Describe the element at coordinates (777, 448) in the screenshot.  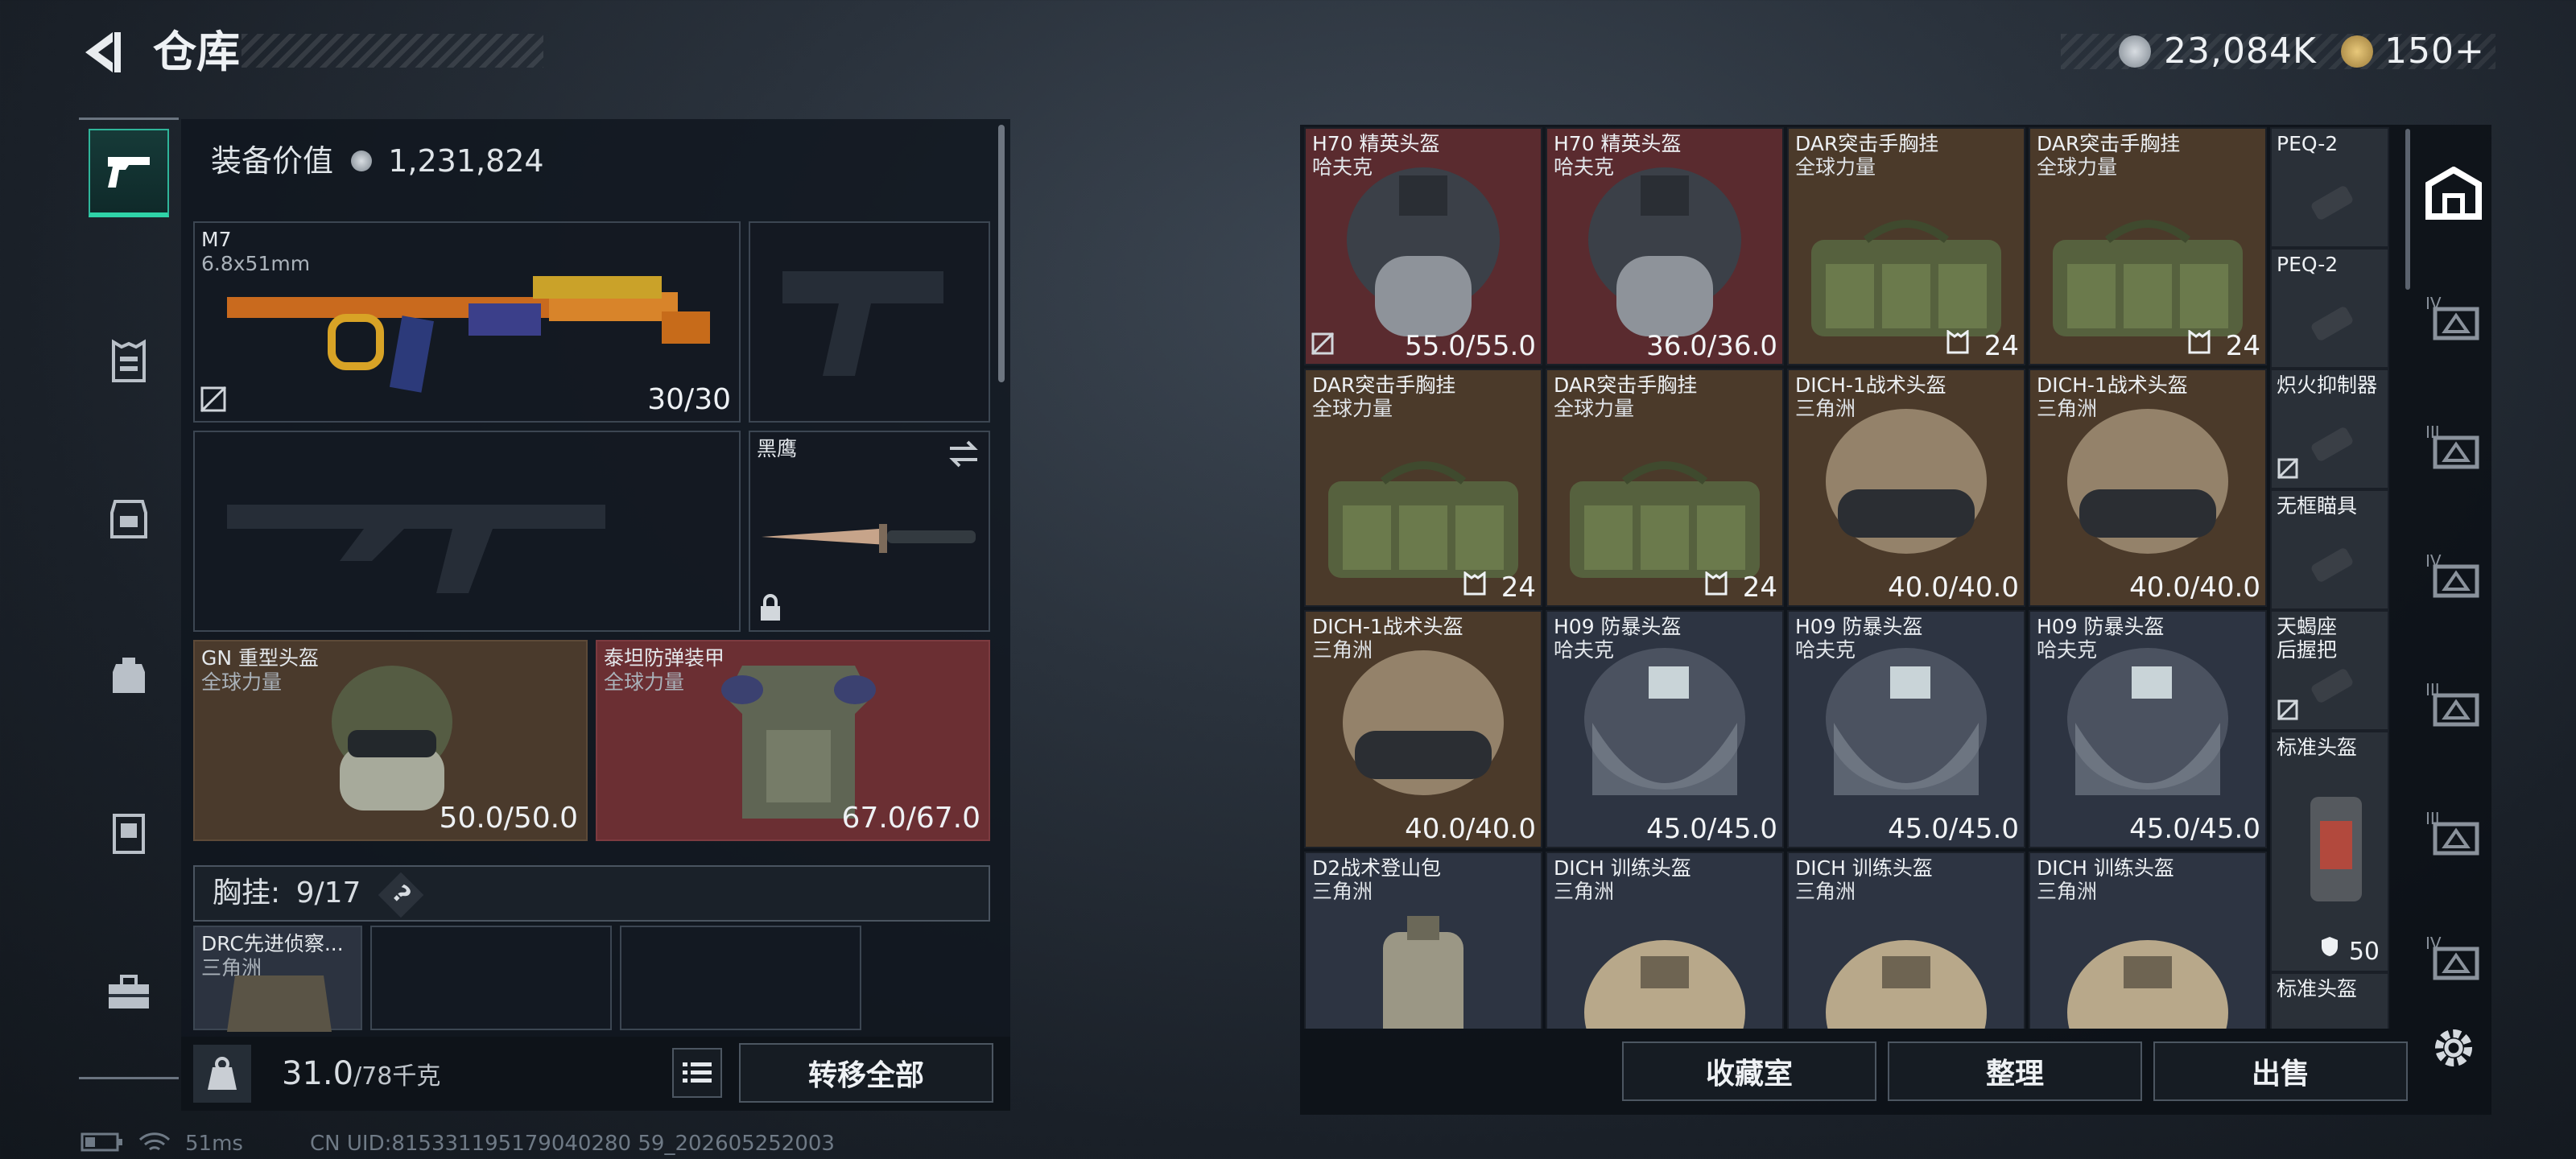
I see `melee-name: 黑鹰` at that location.